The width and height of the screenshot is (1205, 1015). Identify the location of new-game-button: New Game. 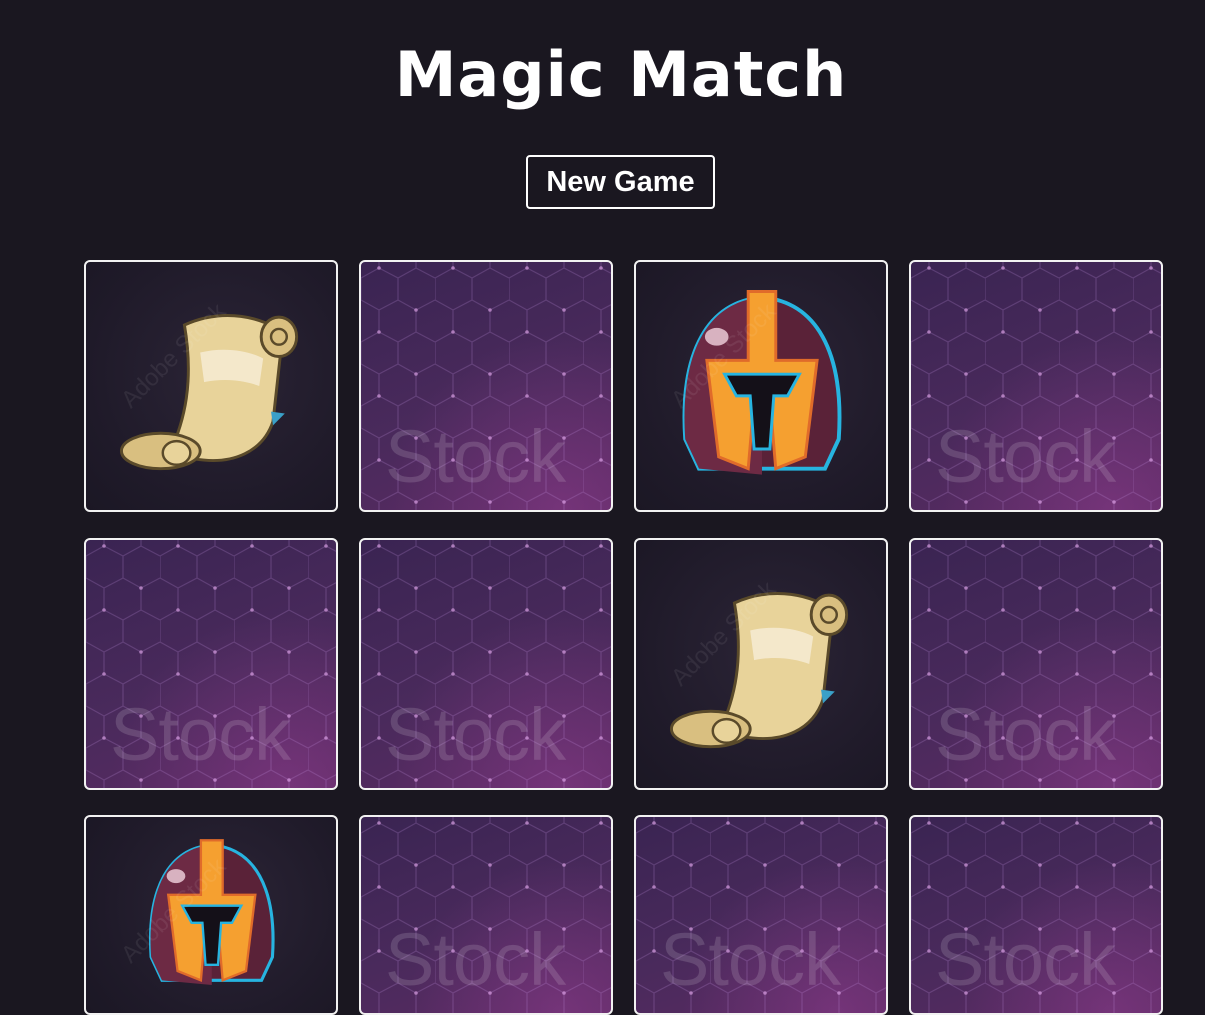
(620, 182).